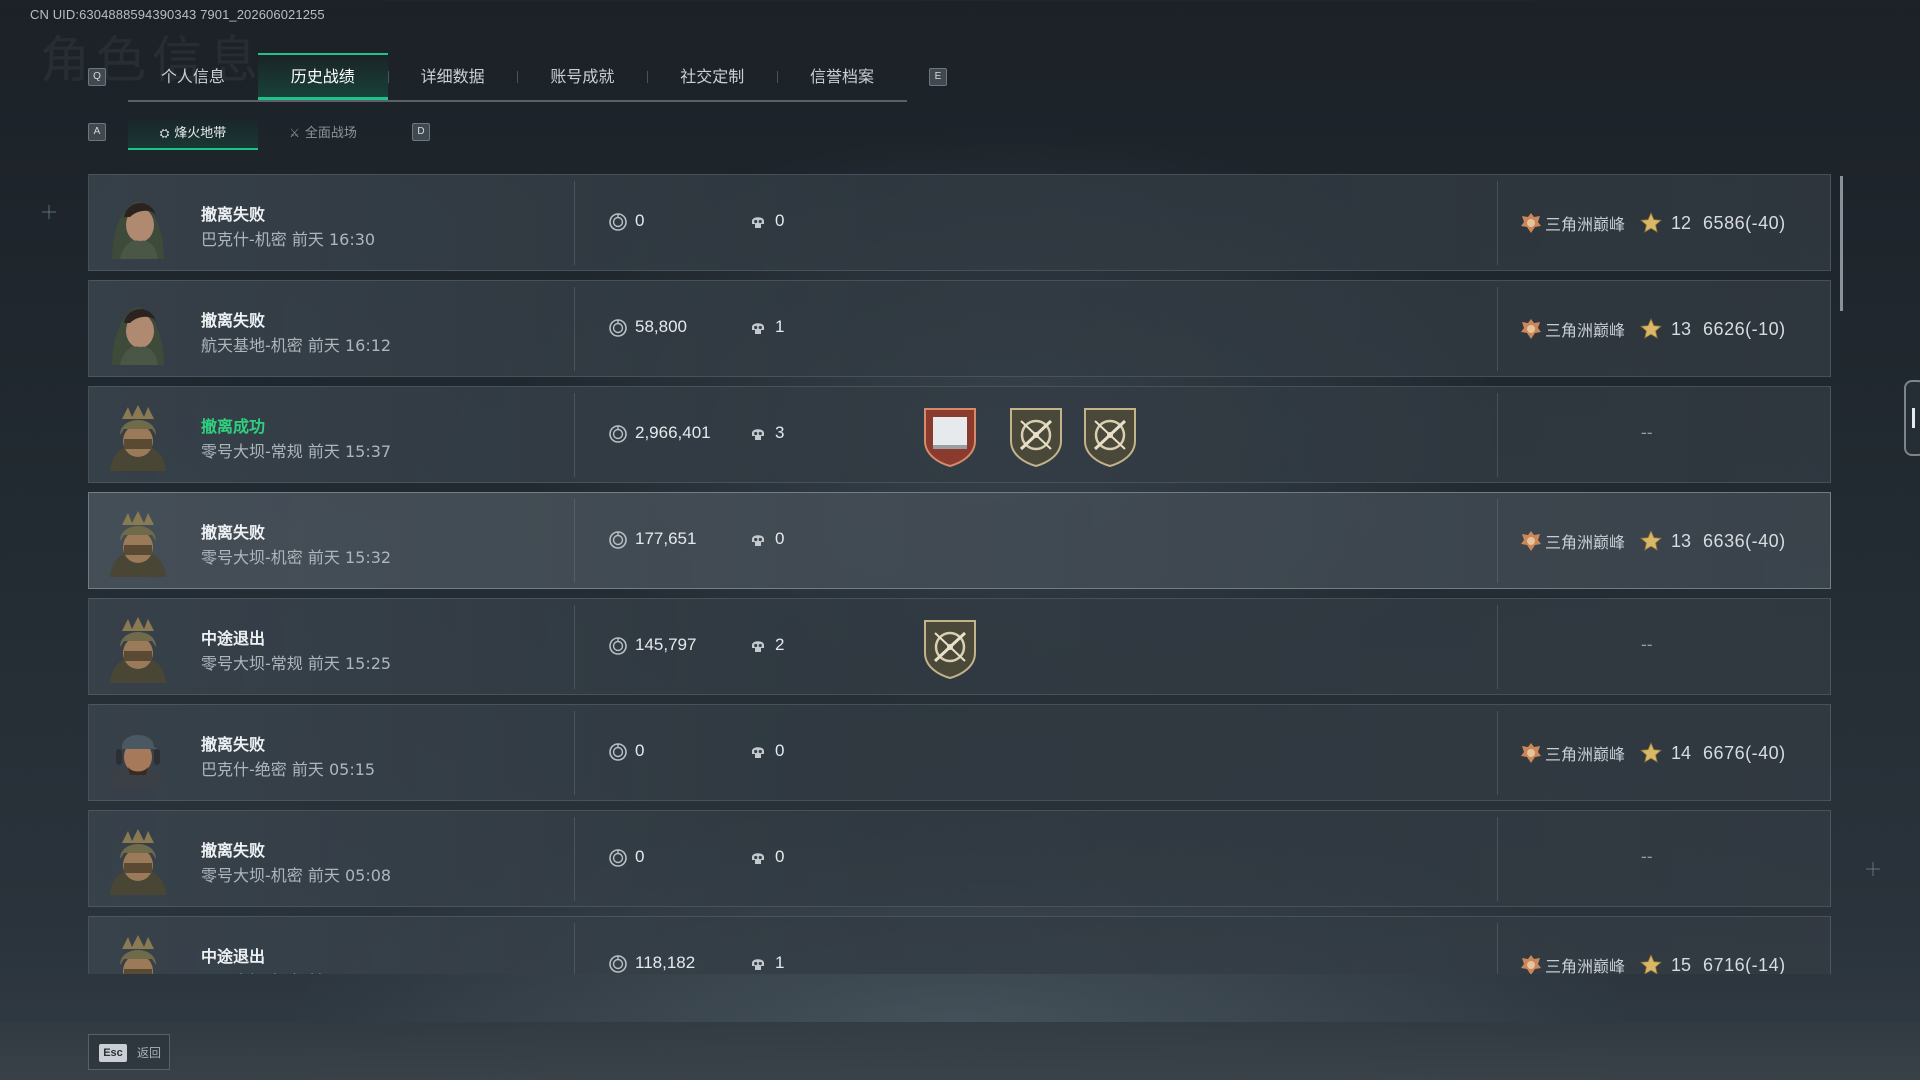 The height and width of the screenshot is (1080, 1920). Describe the element at coordinates (252, 557) in the screenshot. I see `match-map: 零号大坝-机密` at that location.